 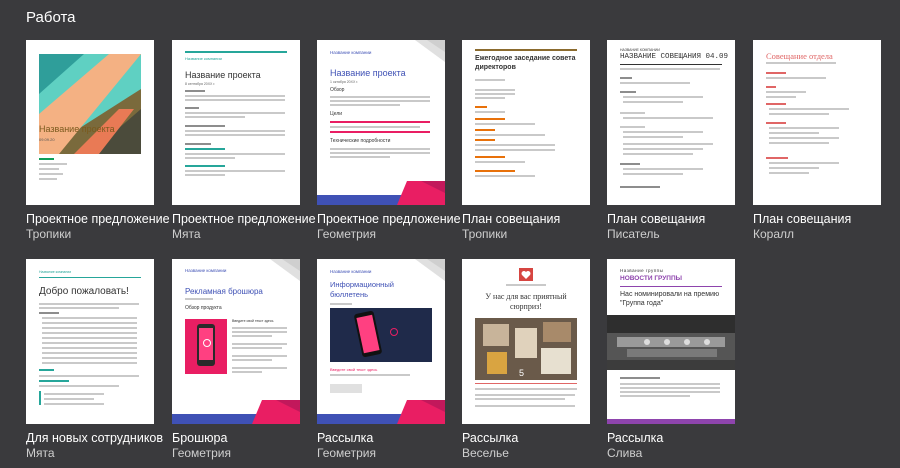 I want to click on preview-button, so click(x=346, y=388).